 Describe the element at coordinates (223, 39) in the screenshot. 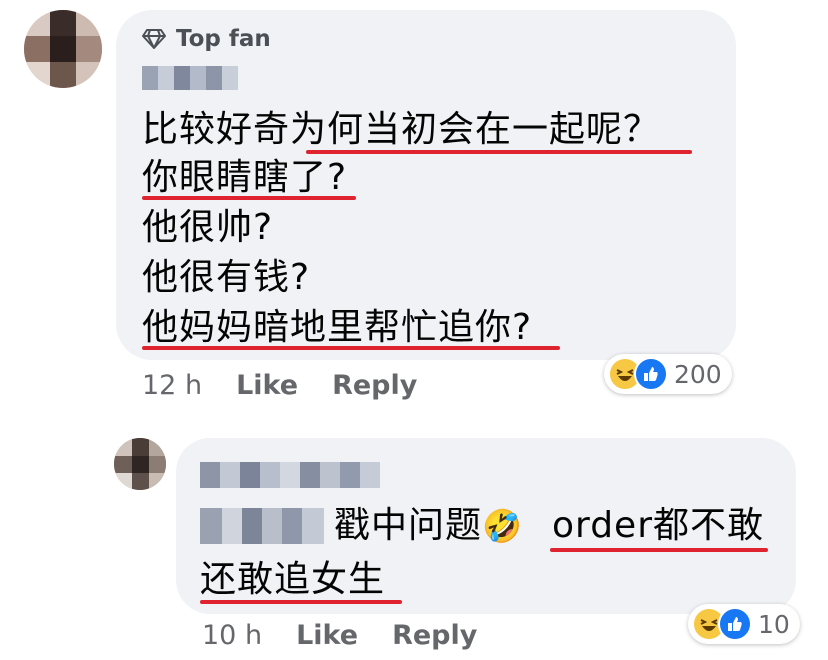

I see `top-fan-label: Top fan` at that location.